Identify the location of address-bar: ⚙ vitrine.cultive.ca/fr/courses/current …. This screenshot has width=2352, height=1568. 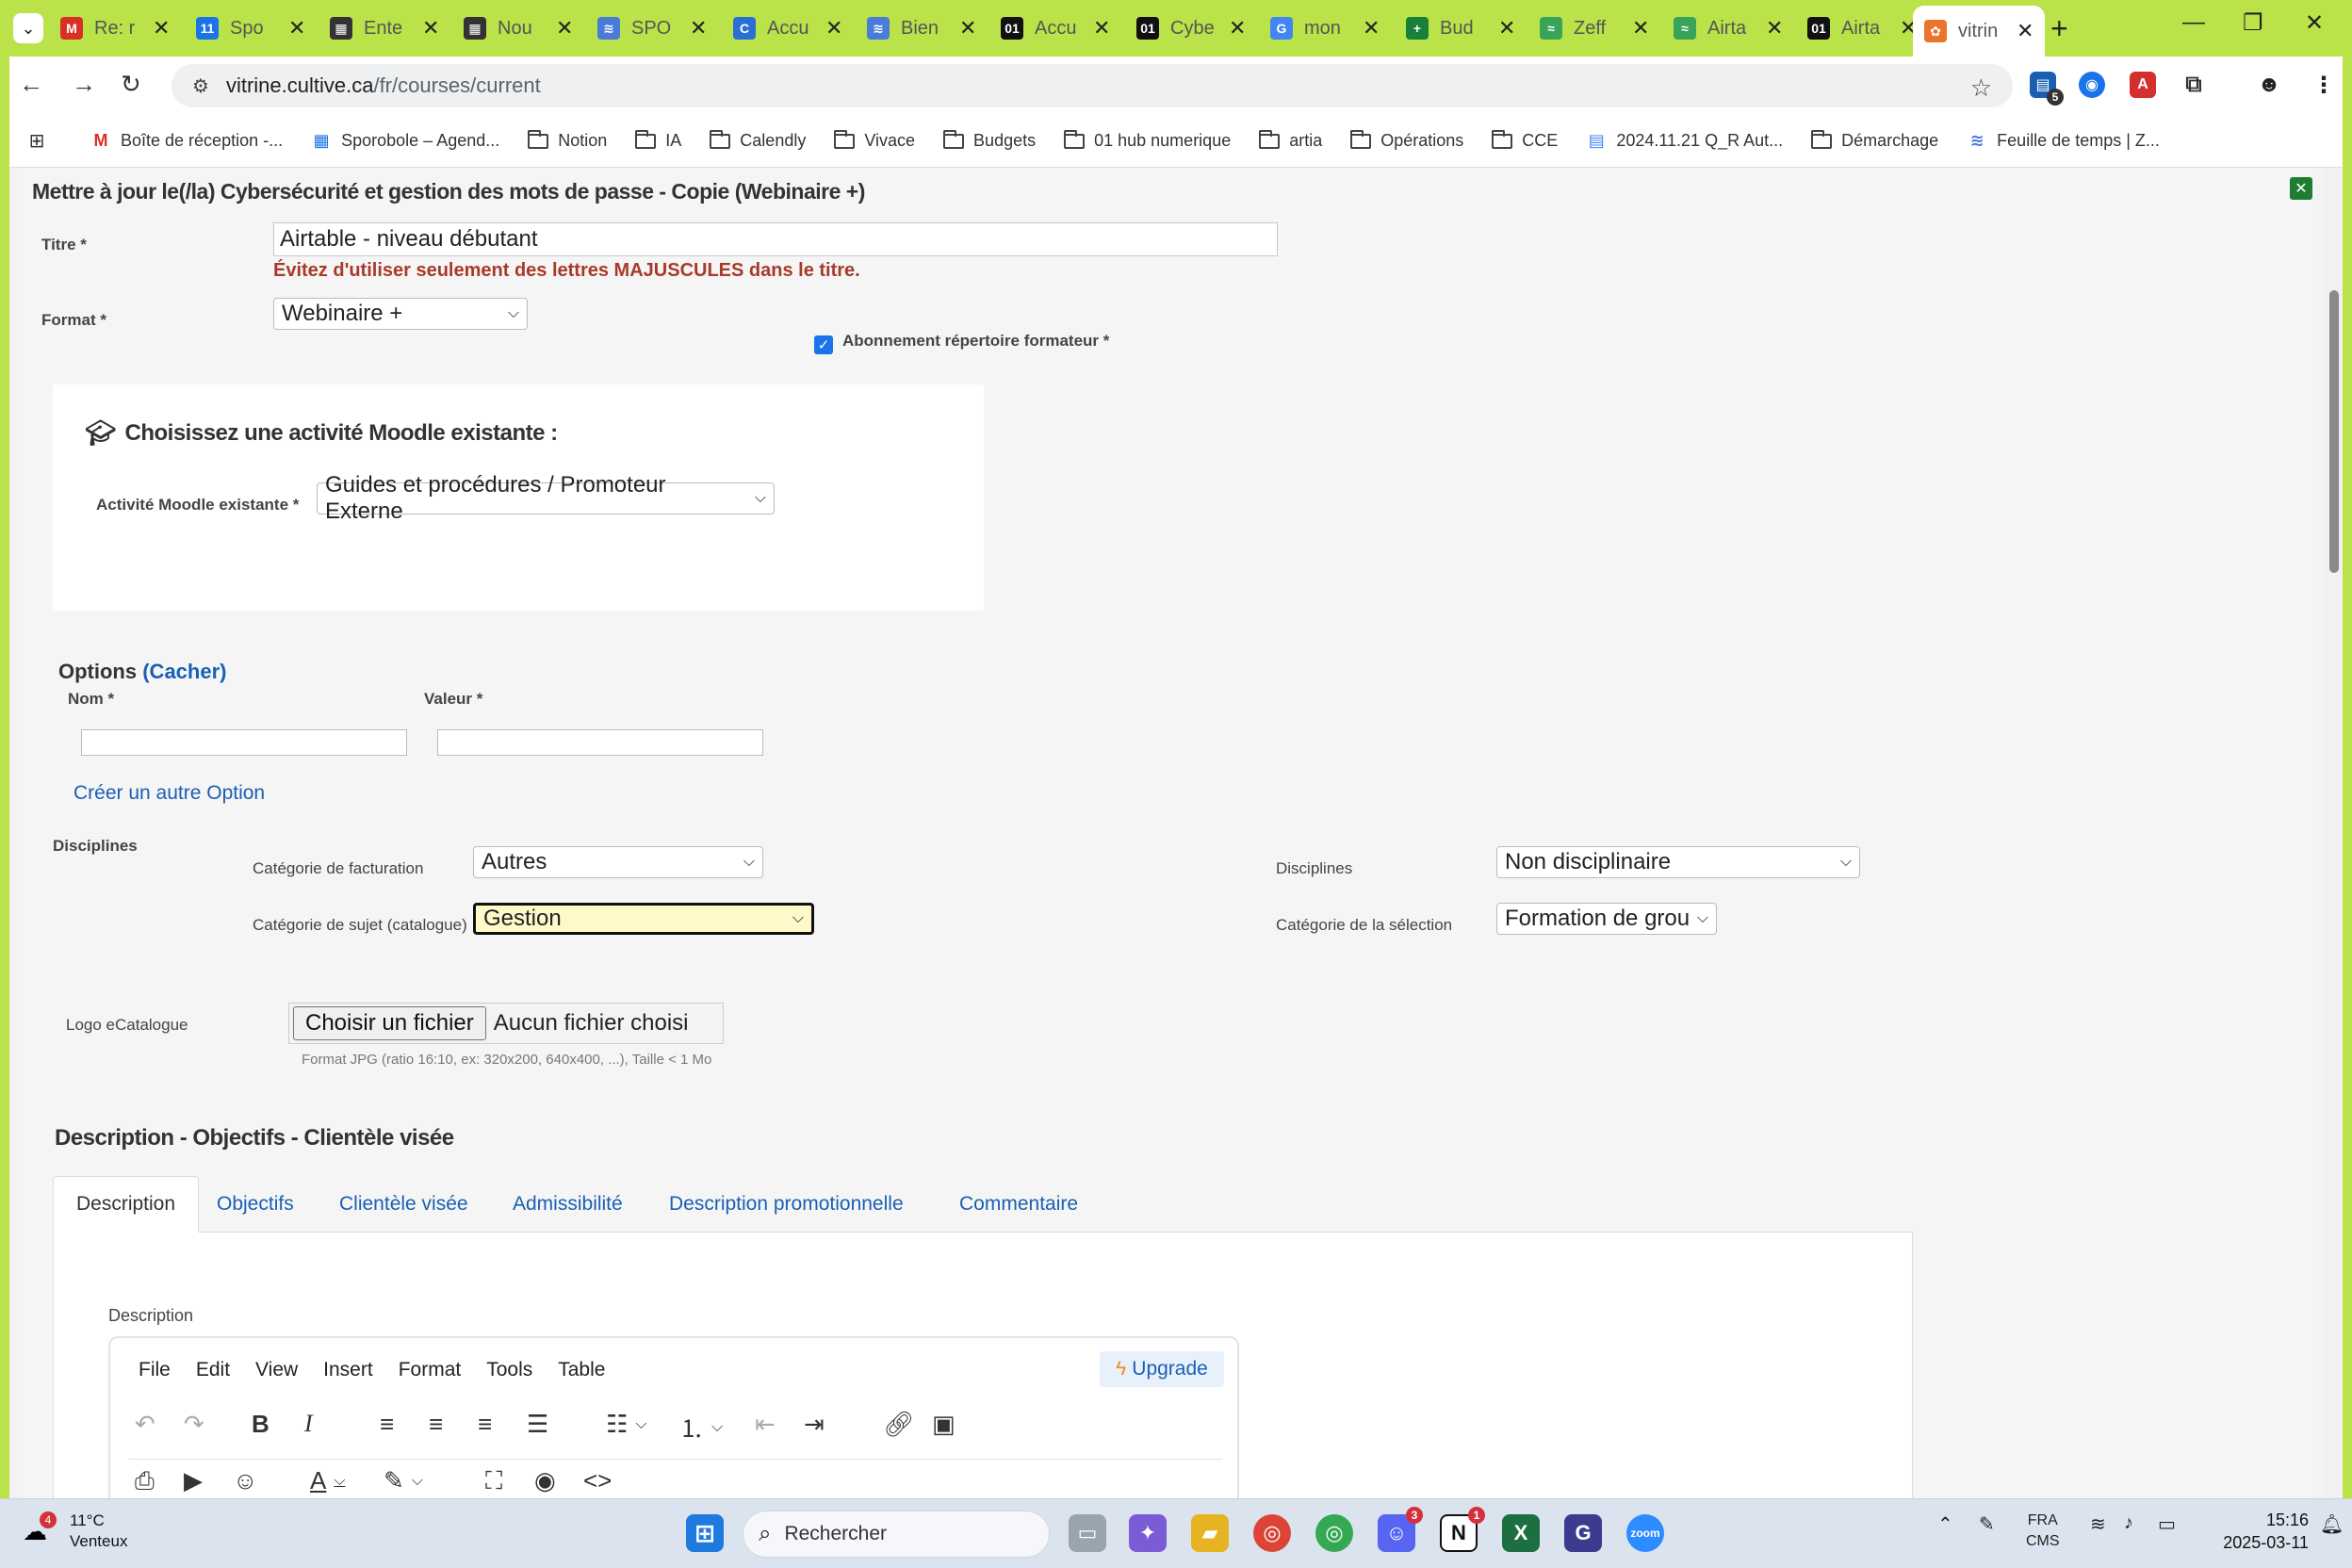
(1092, 85).